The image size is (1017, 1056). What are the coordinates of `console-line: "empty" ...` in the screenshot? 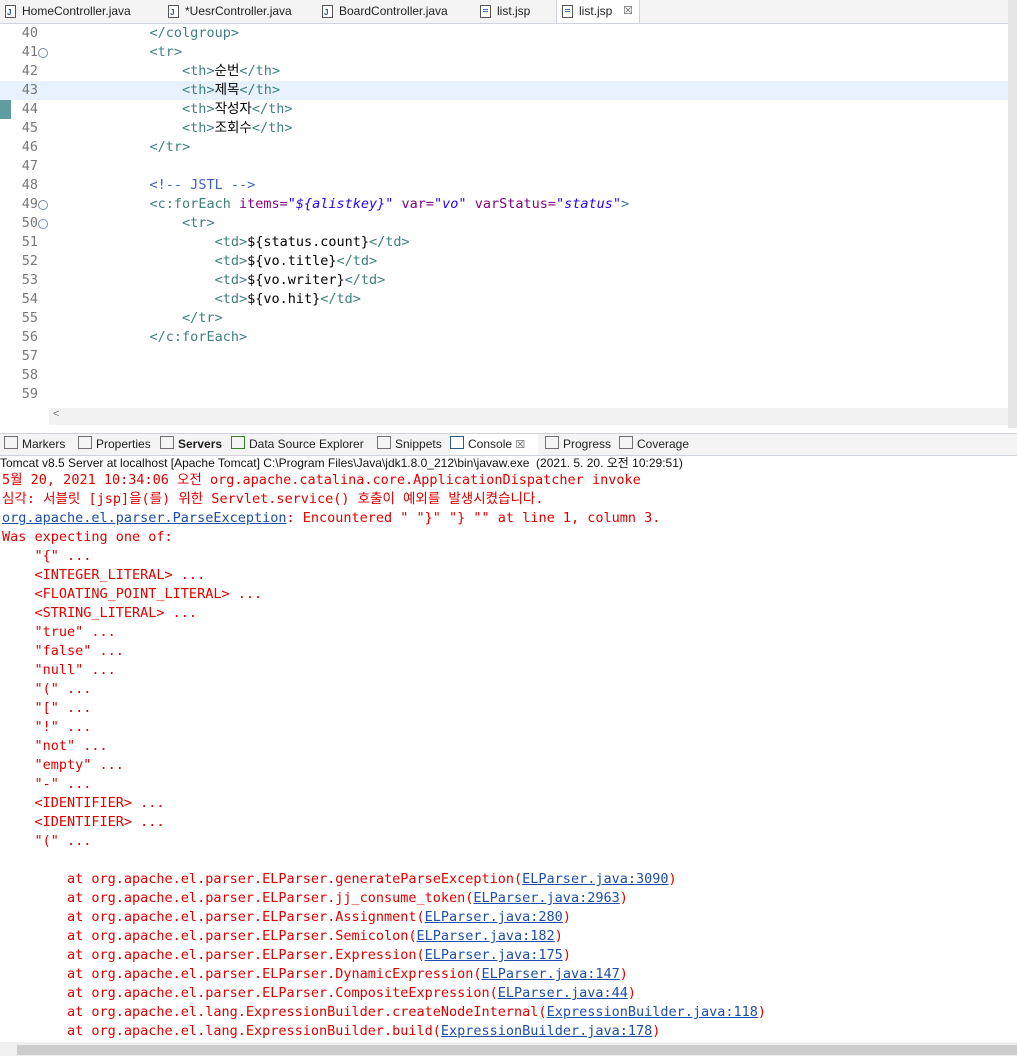 It's located at (63, 765).